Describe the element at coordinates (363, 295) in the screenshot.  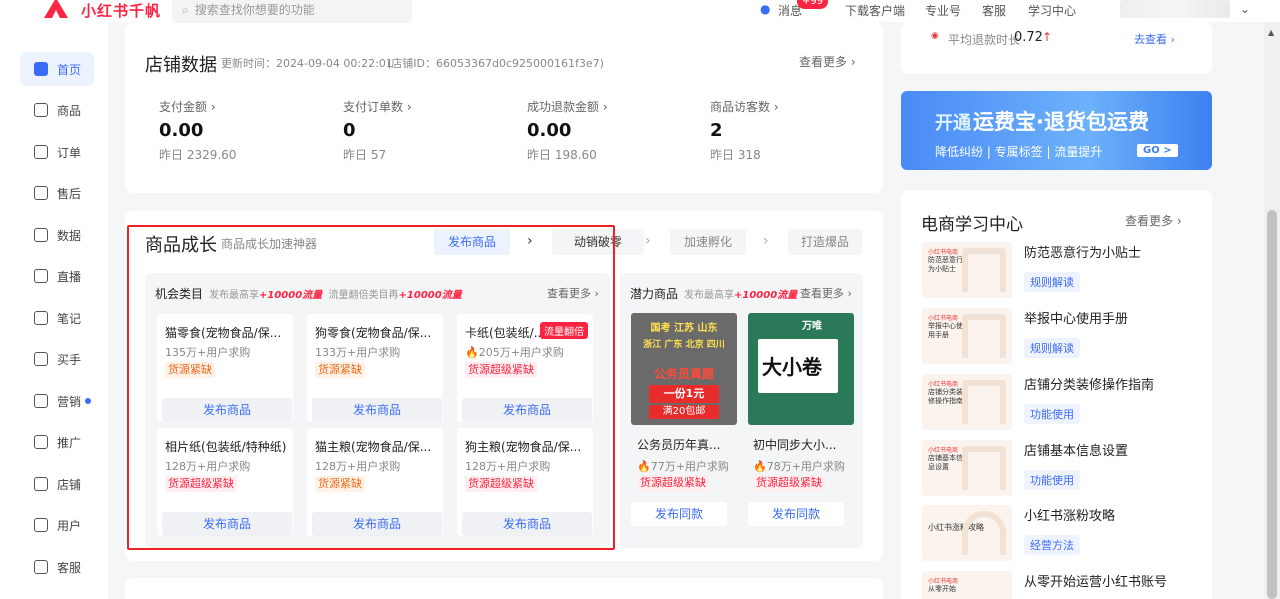
I see `hint-text: 流量翻倍类目再` at that location.